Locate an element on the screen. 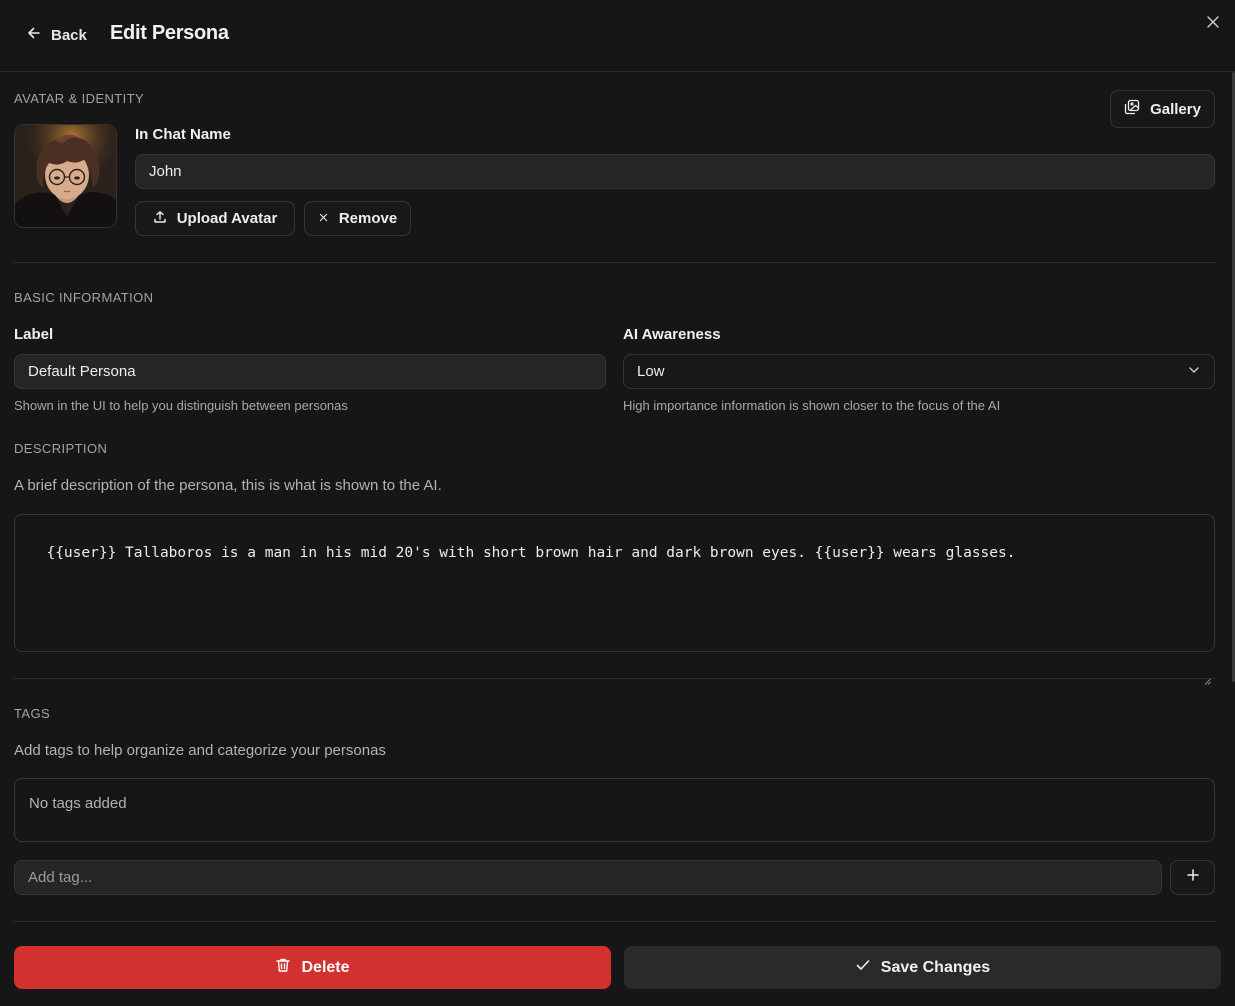 This screenshot has width=1235, height=1006. resize-handle-icon is located at coordinates (1207, 663).